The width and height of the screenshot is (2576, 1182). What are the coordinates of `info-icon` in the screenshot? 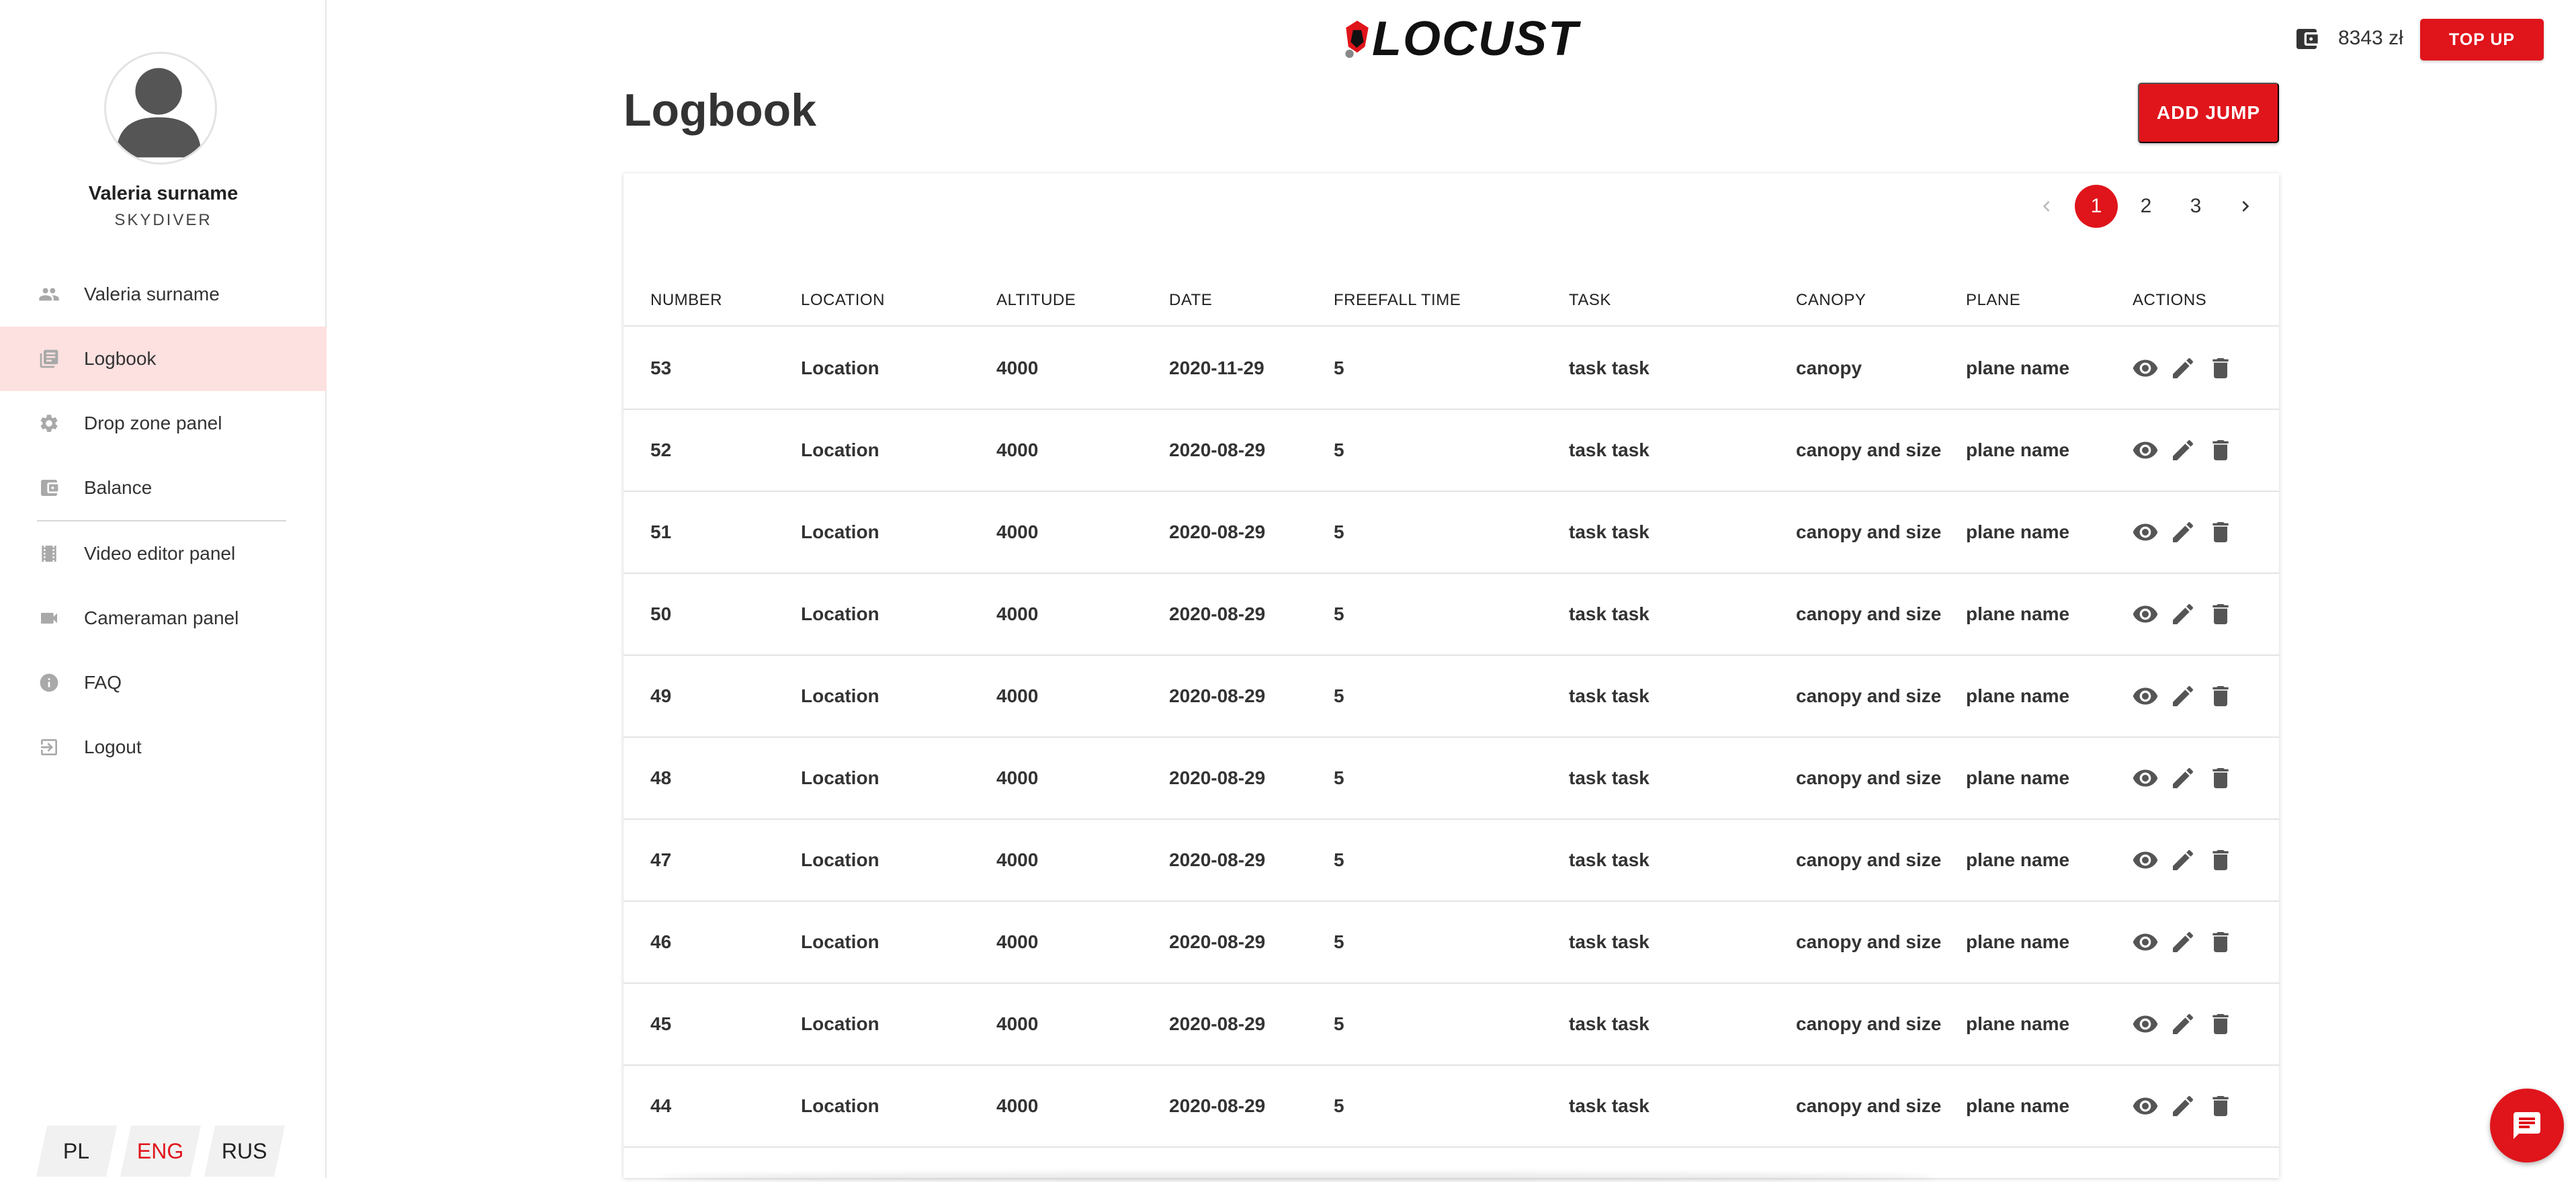 It's located at (49, 683).